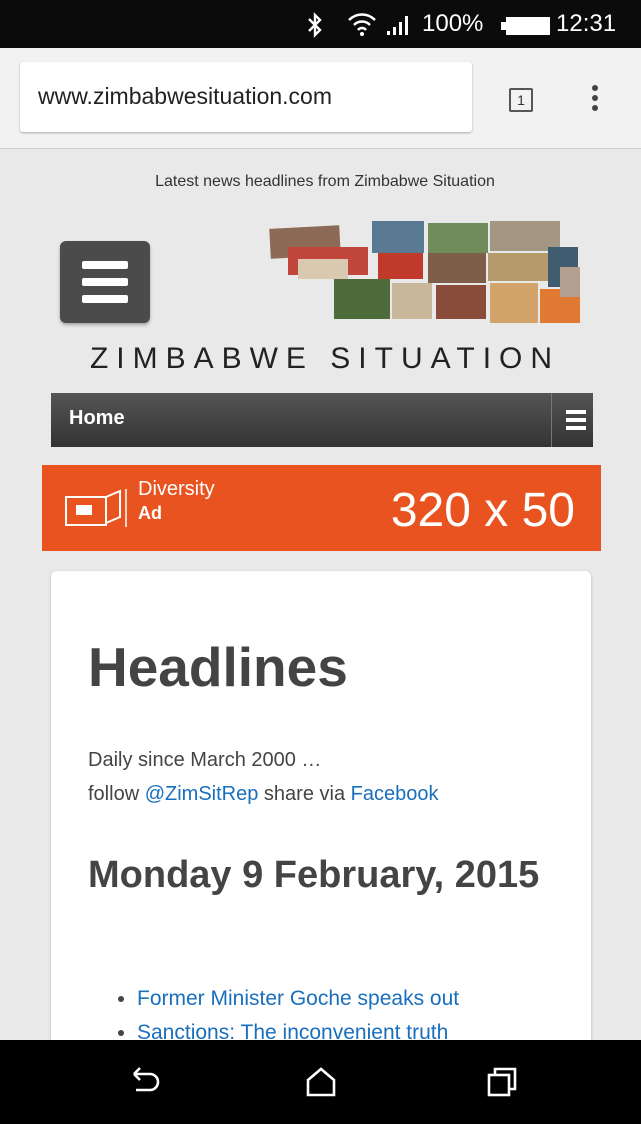 Image resolution: width=641 pixels, height=1124 pixels. What do you see at coordinates (176, 489) in the screenshot?
I see `ad-brand-line1: Diversity` at bounding box center [176, 489].